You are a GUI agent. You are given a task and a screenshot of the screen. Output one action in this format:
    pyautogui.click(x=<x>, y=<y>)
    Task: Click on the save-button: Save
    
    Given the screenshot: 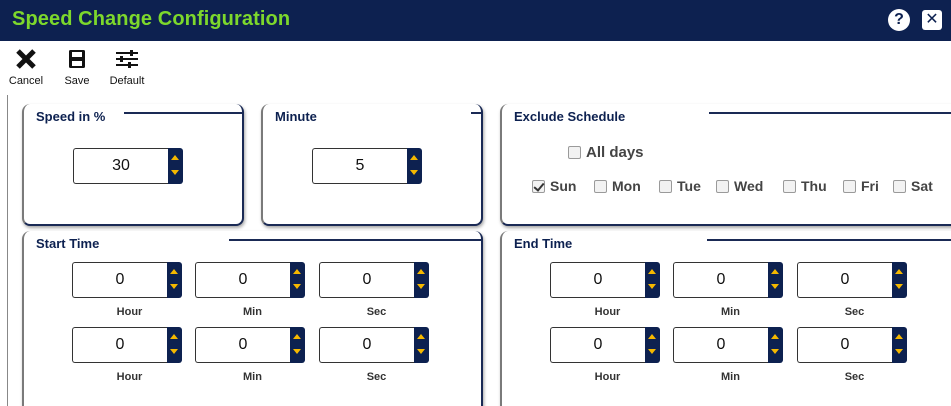 What is the action you would take?
    pyautogui.click(x=77, y=66)
    